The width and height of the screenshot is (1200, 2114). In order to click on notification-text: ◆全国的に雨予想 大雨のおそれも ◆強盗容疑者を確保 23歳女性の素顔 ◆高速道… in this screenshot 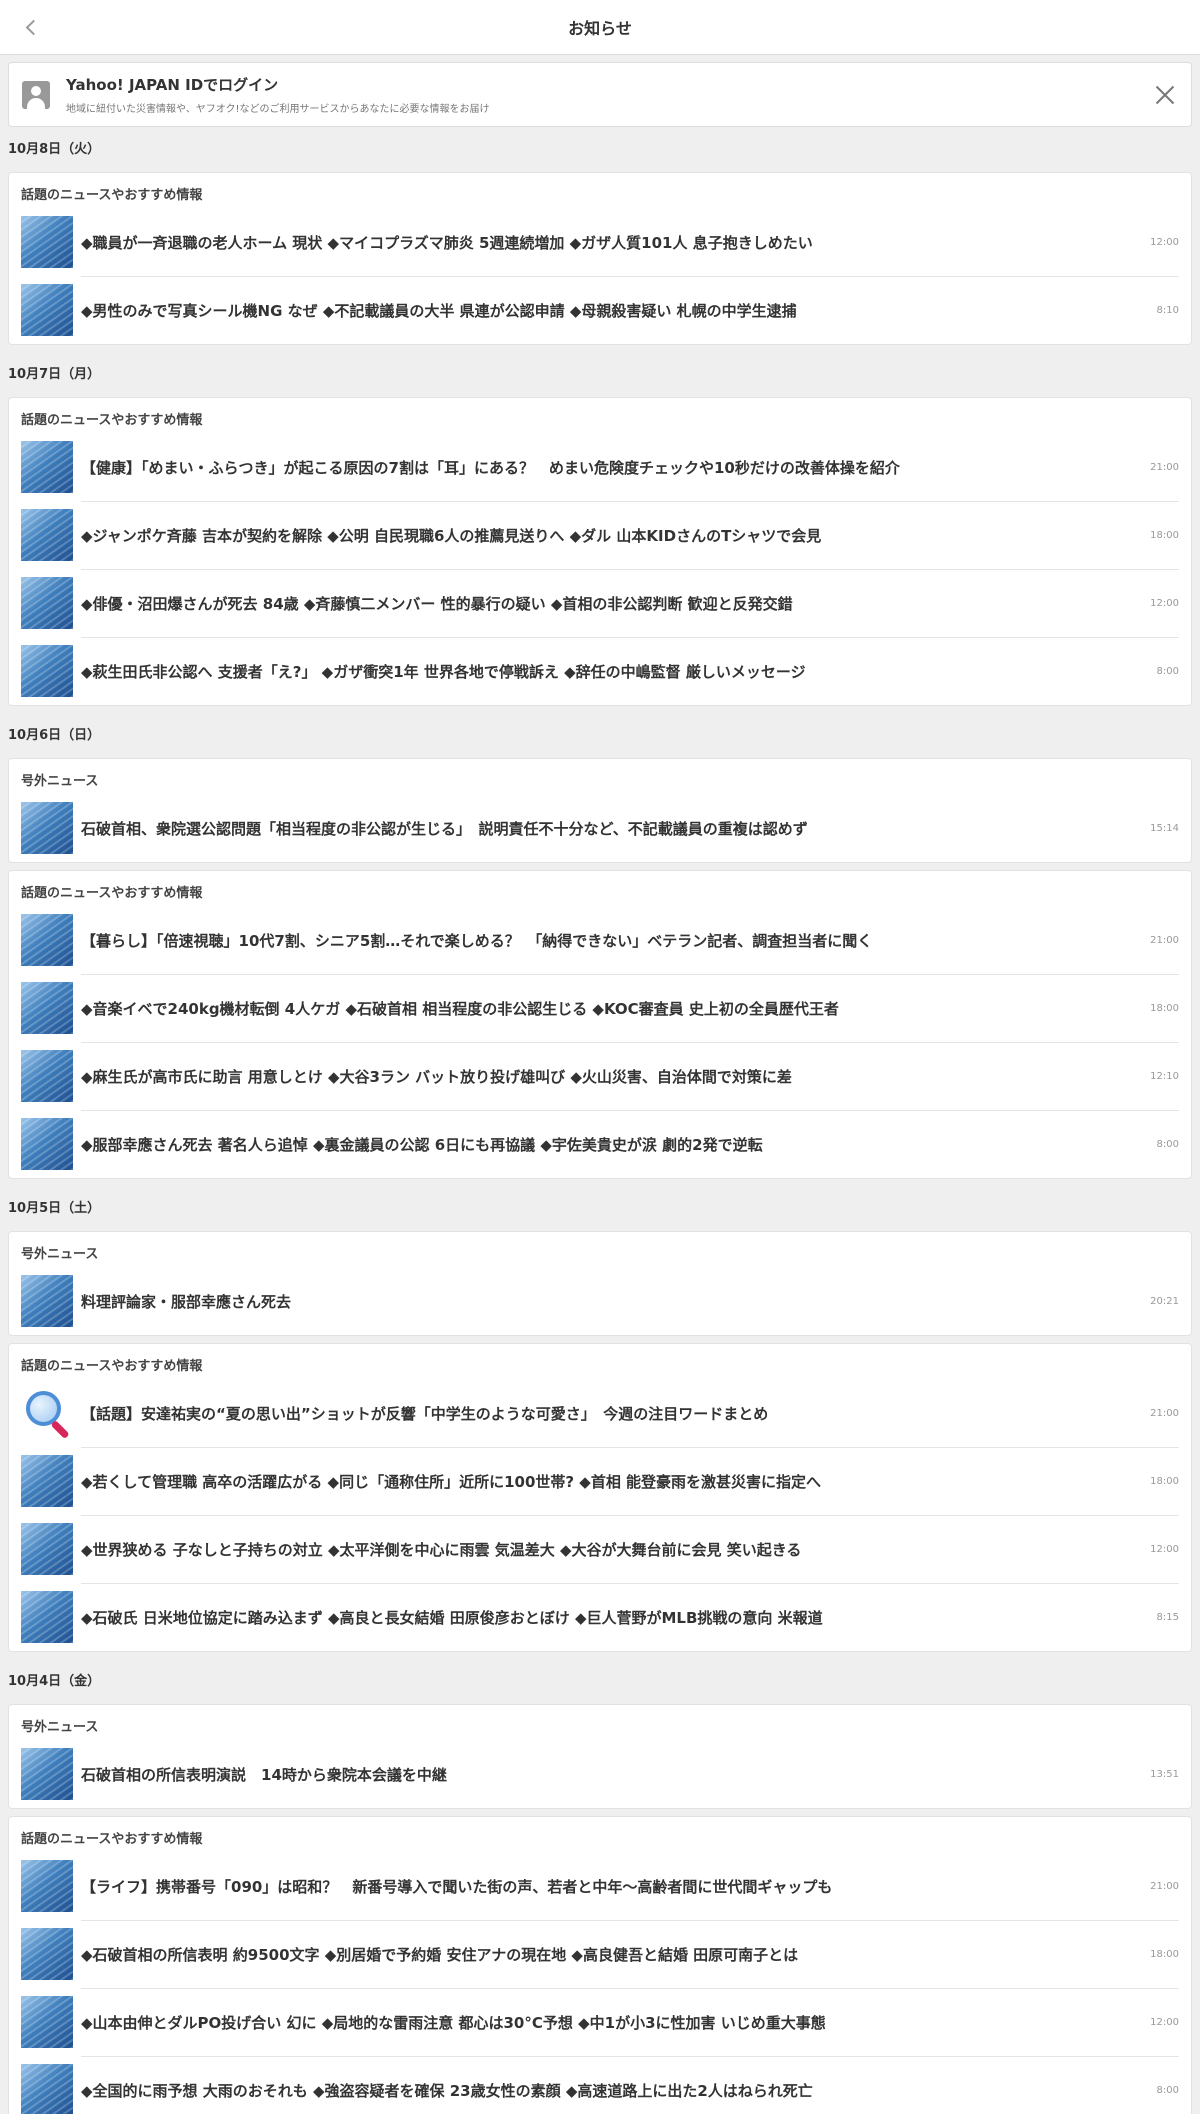, I will do `click(447, 2090)`.